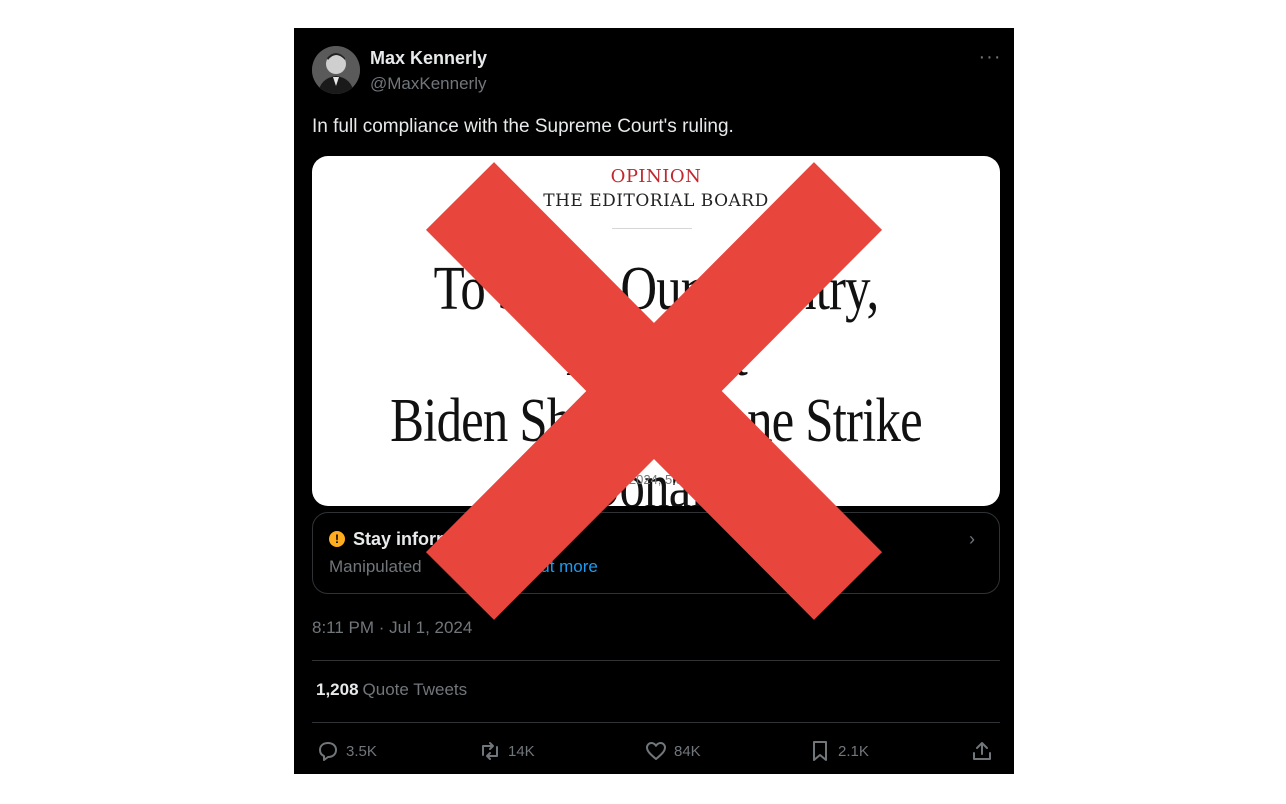  Describe the element at coordinates (428, 58) in the screenshot. I see `author-name: Max Kennerly` at that location.